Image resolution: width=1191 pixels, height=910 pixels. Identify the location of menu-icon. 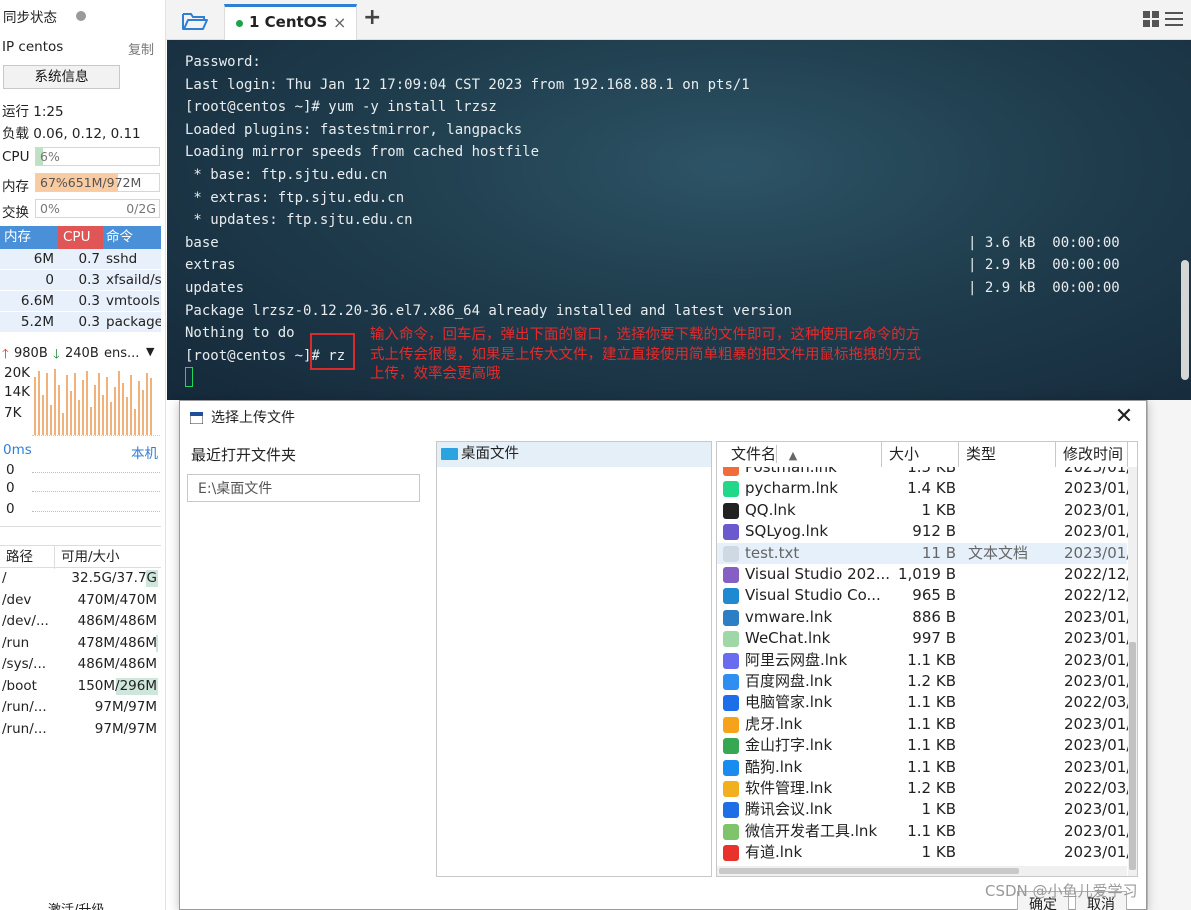
(1174, 19).